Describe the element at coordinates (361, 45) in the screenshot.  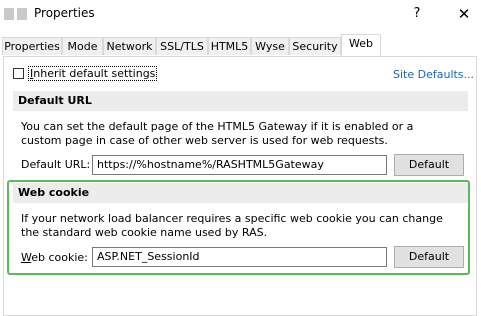
I see `tab-web: Web` at that location.